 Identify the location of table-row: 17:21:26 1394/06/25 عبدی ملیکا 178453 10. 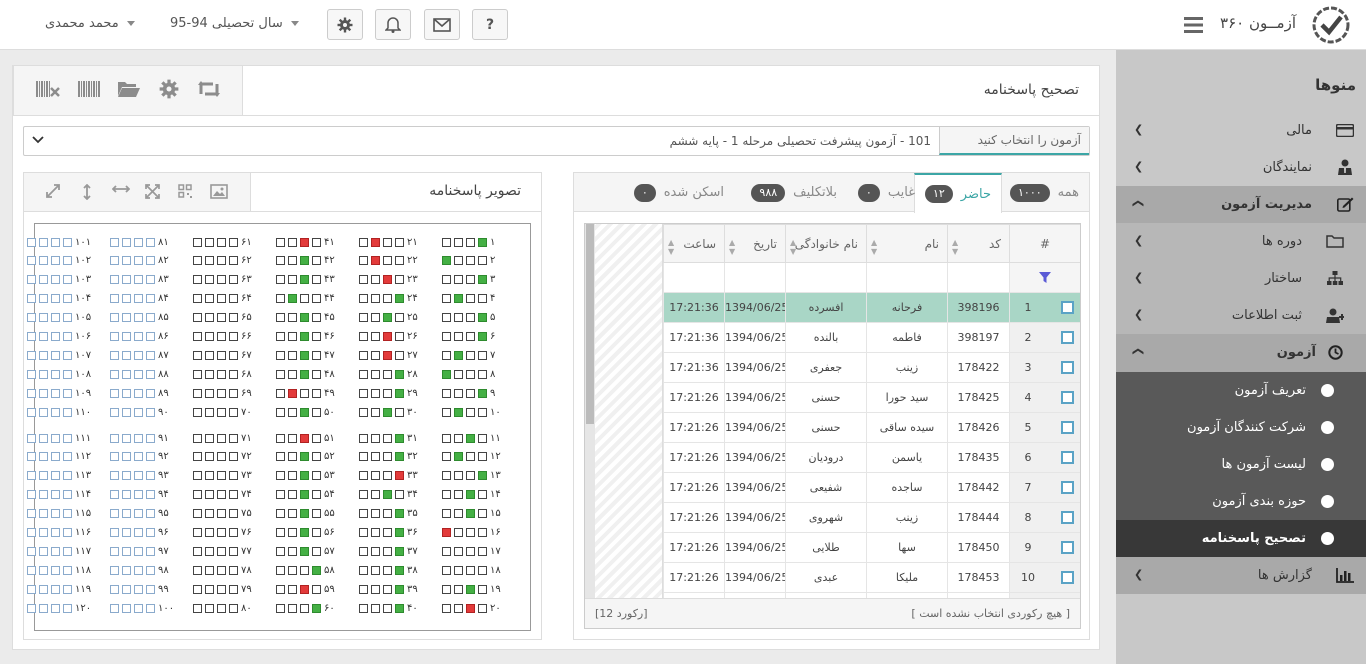
(871, 577).